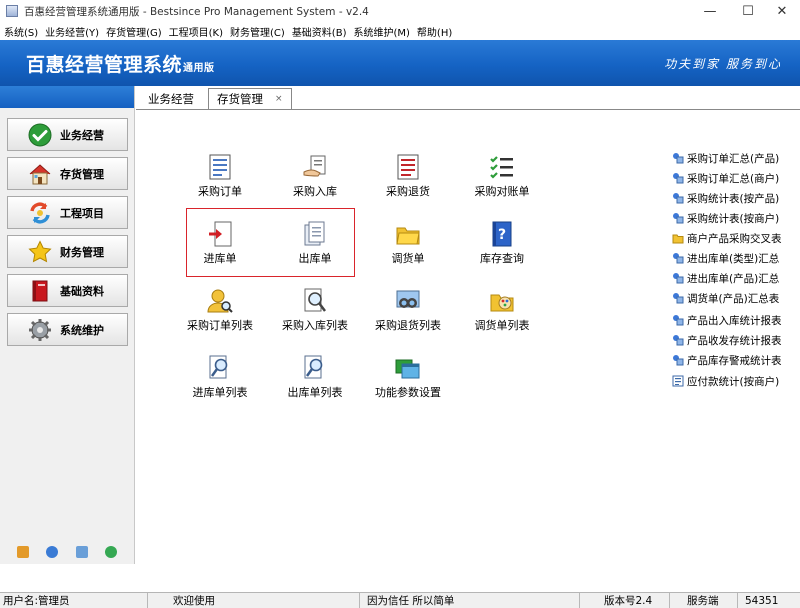 Image resolution: width=800 pixels, height=608 pixels. What do you see at coordinates (319, 31) in the screenshot?
I see `menu-basic-data: 基础资料(B)` at bounding box center [319, 31].